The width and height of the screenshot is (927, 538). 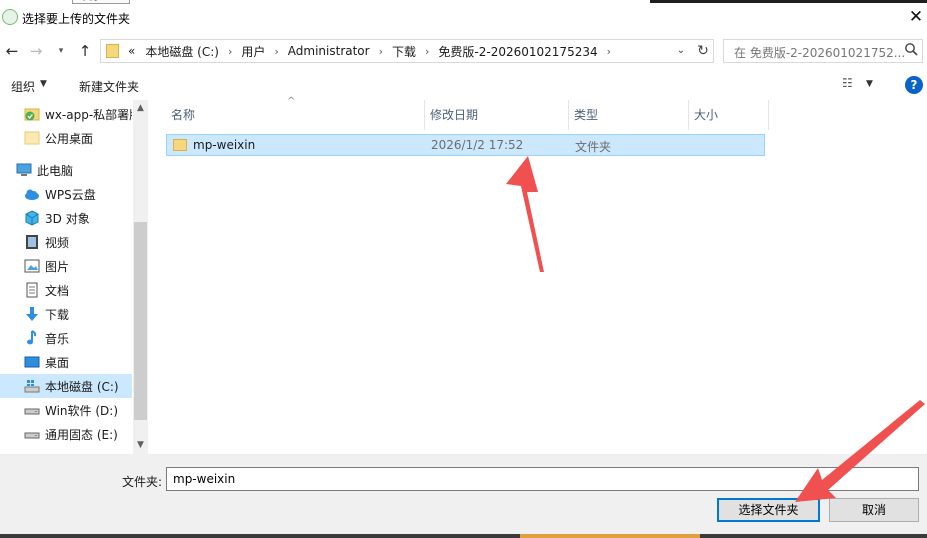 I want to click on scroll-down-arrow-icon: ▼, so click(x=140, y=447).